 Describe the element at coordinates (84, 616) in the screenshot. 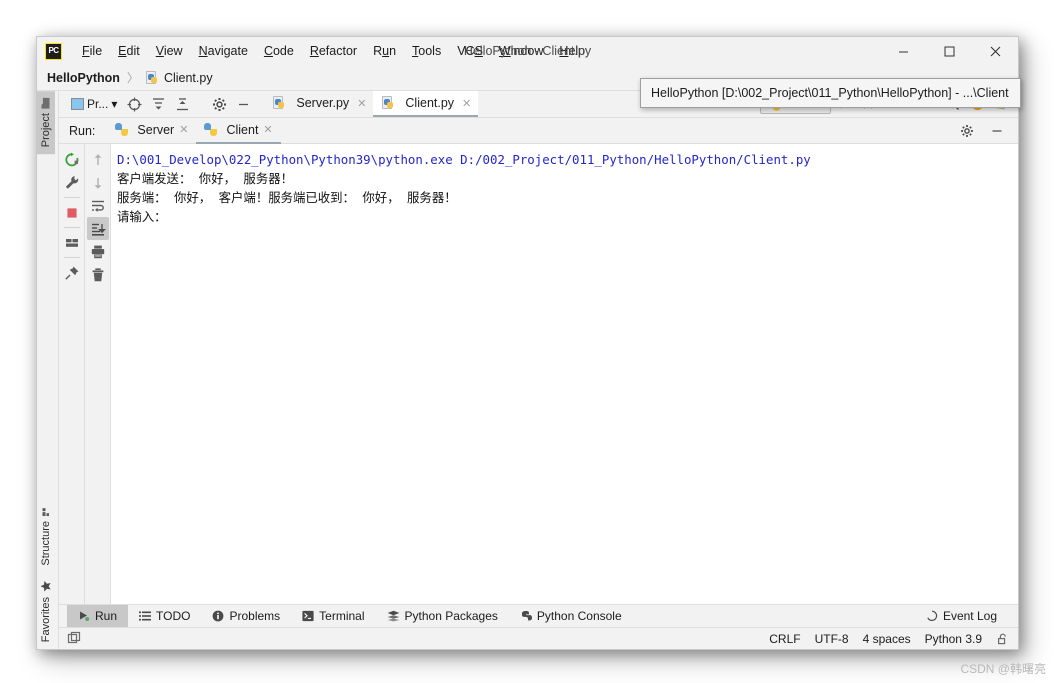

I see `run-icon` at that location.